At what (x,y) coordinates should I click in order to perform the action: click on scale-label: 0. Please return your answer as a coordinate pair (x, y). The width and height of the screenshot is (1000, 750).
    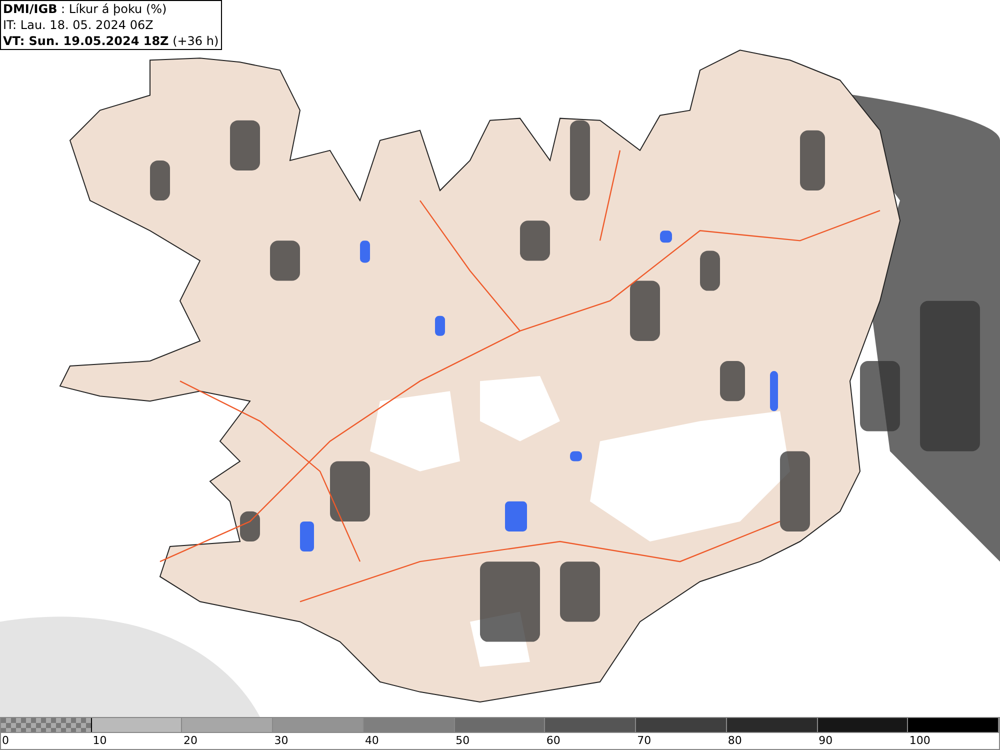
    Looking at the image, I should click on (5, 741).